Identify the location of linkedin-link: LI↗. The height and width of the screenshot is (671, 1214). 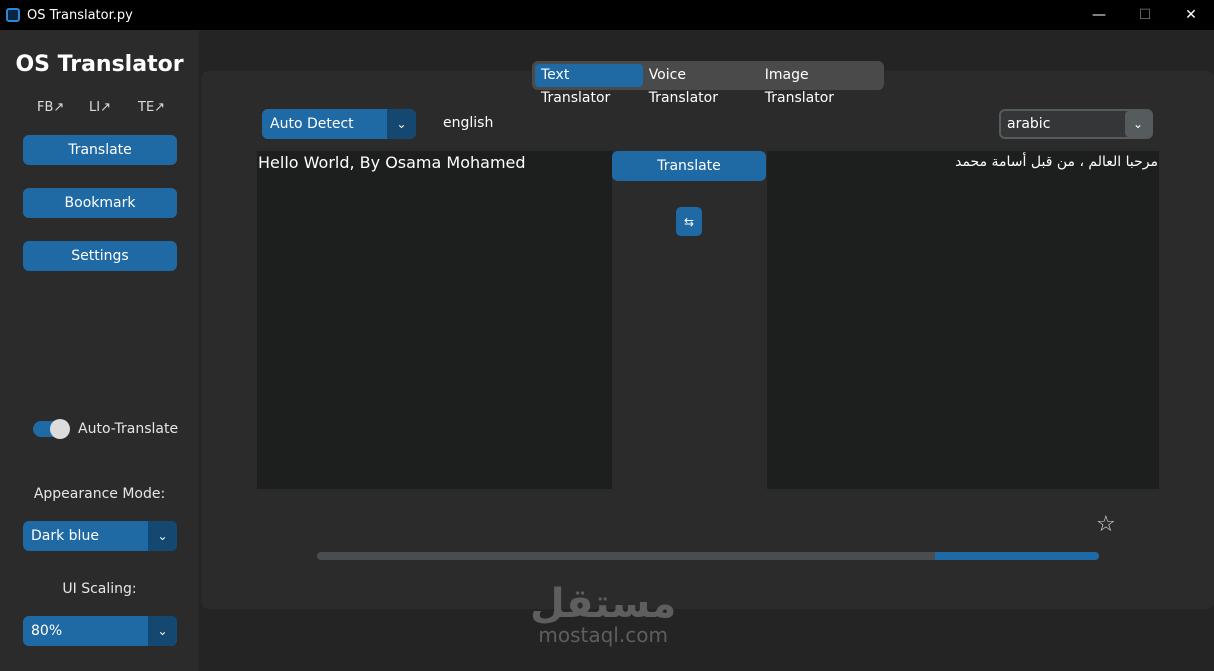
(100, 107).